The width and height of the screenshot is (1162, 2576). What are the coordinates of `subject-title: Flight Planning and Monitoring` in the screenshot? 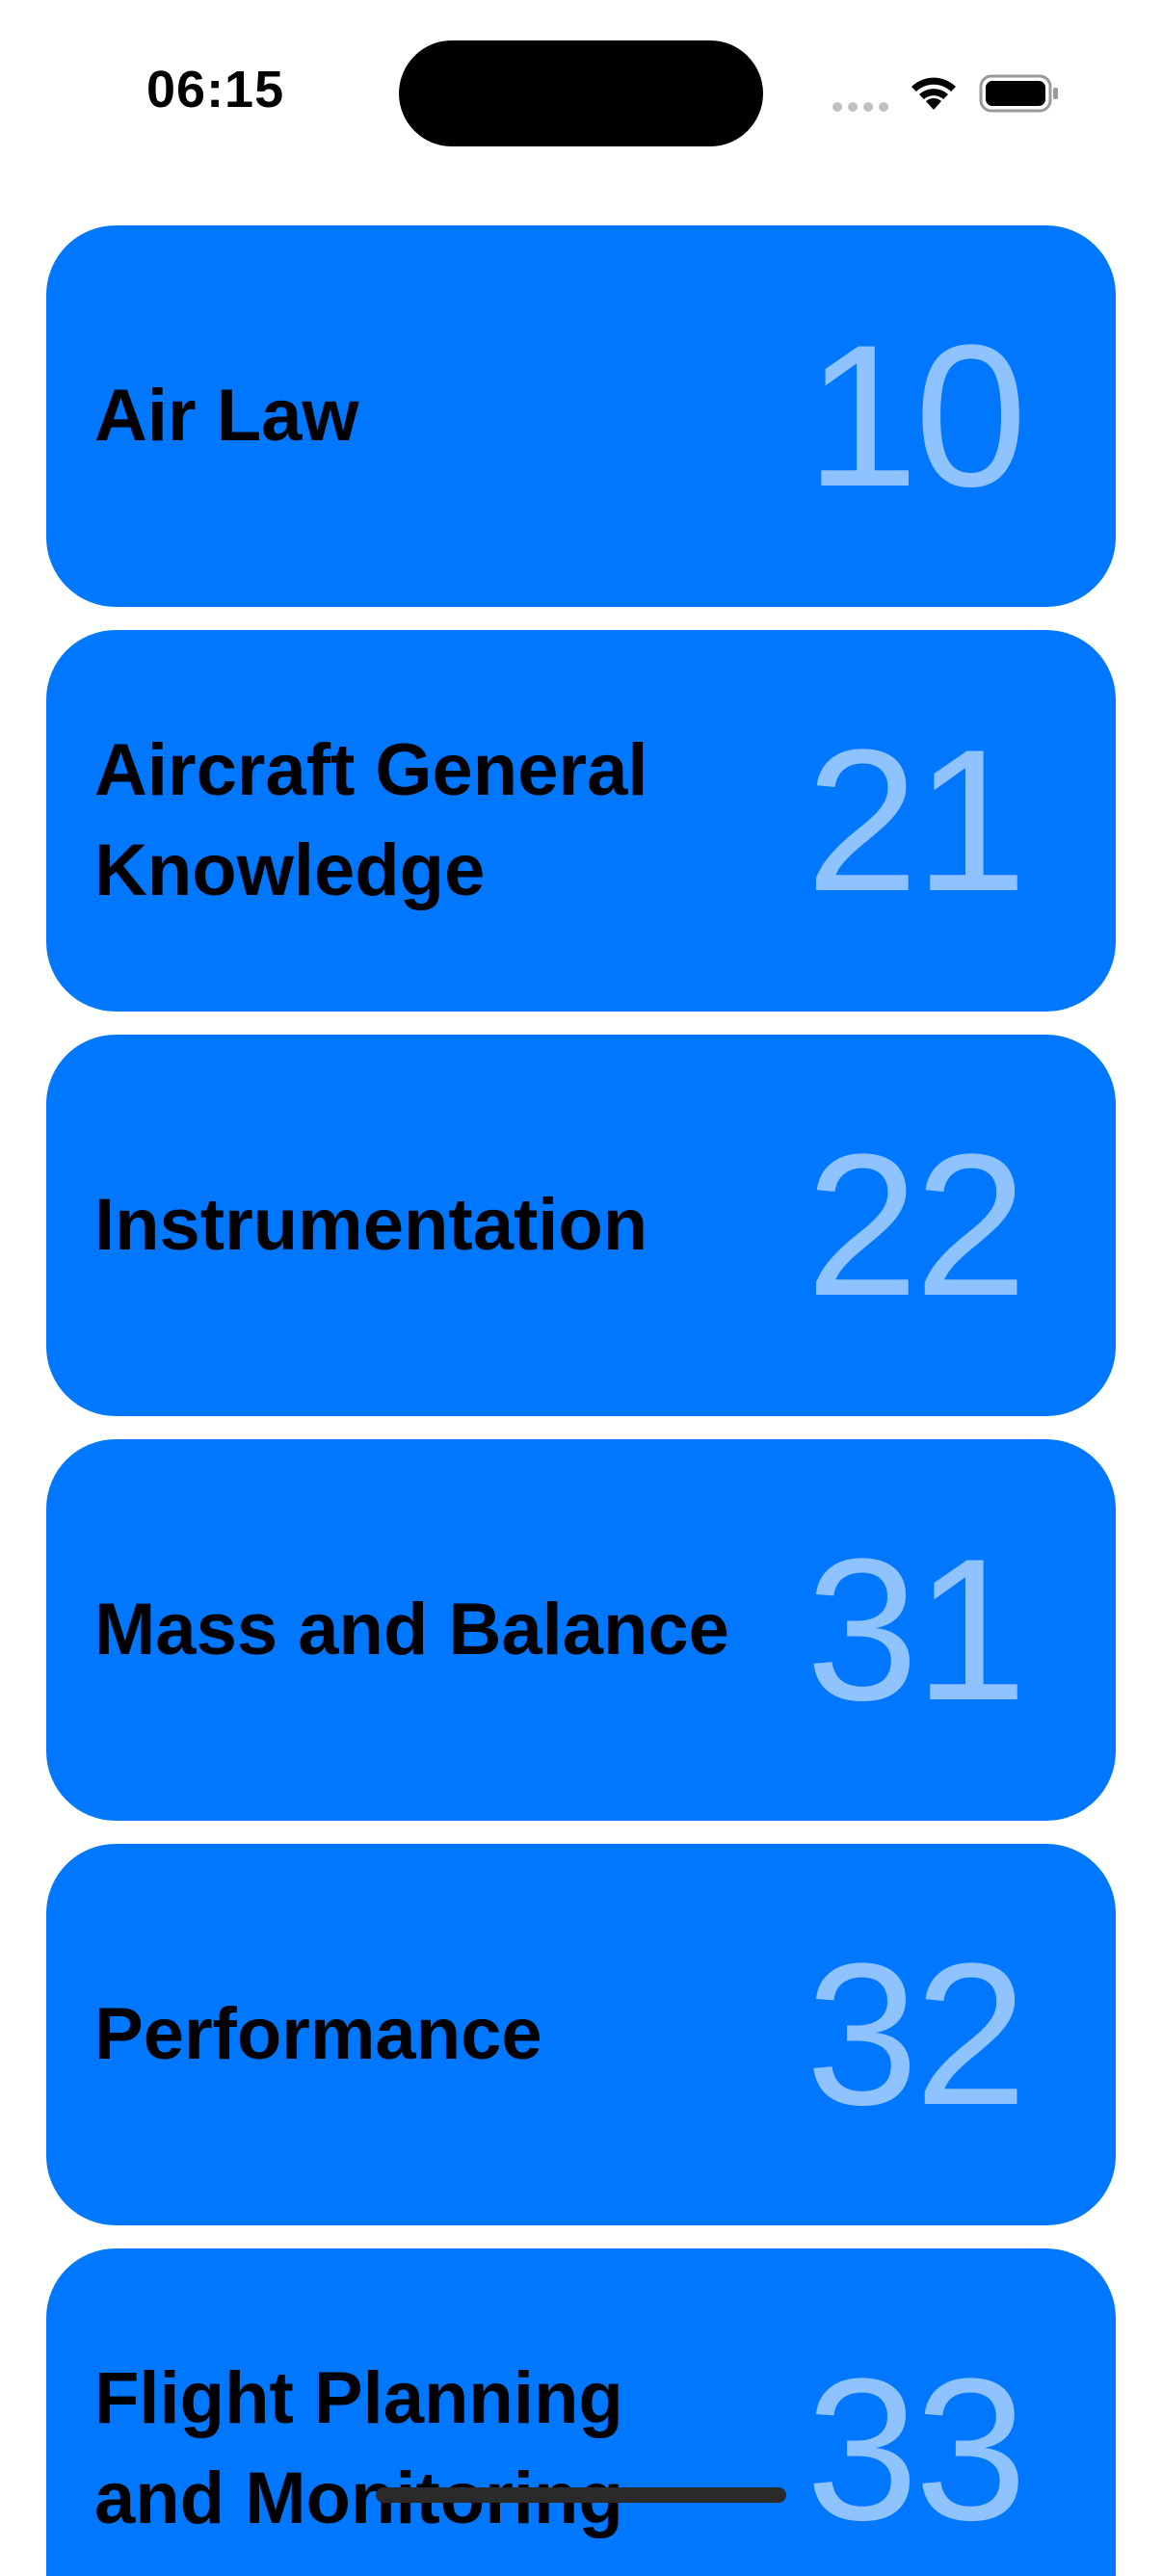 It's located at (359, 2448).